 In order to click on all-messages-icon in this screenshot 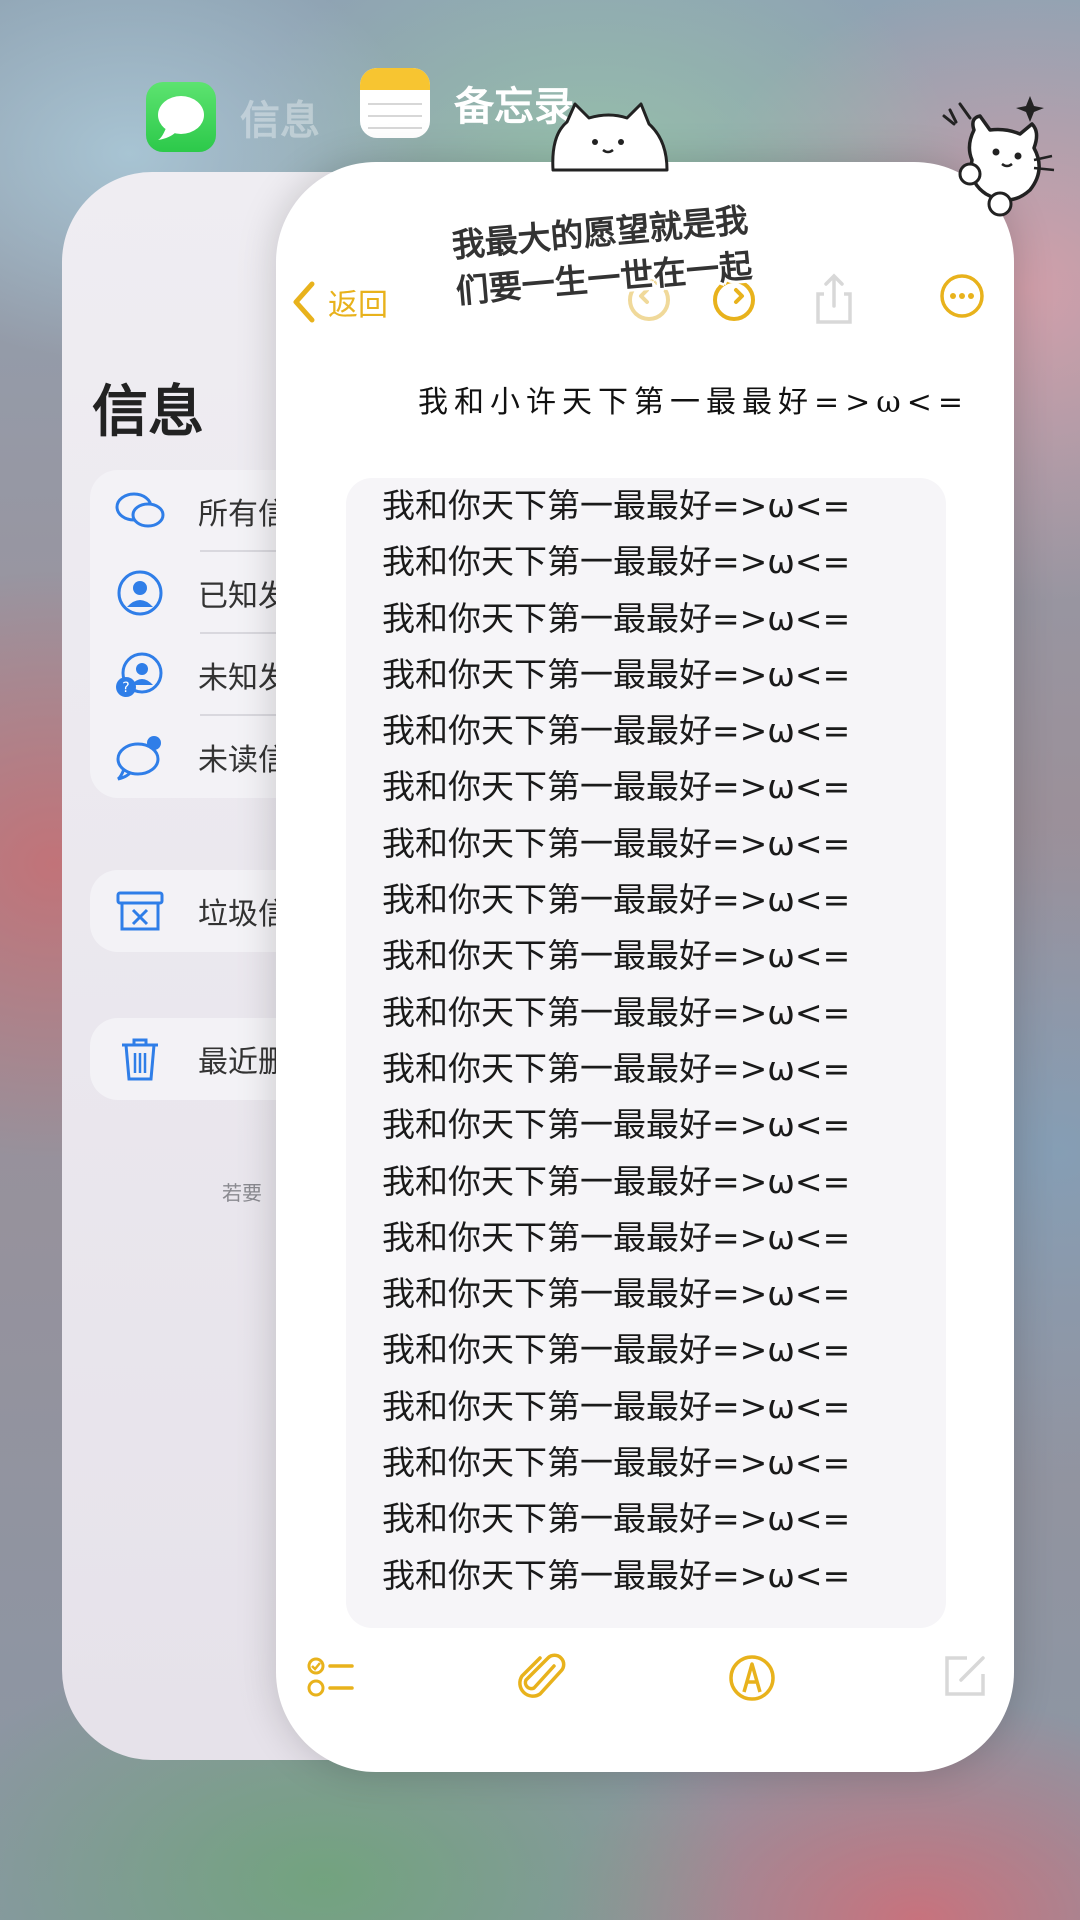, I will do `click(140, 510)`.